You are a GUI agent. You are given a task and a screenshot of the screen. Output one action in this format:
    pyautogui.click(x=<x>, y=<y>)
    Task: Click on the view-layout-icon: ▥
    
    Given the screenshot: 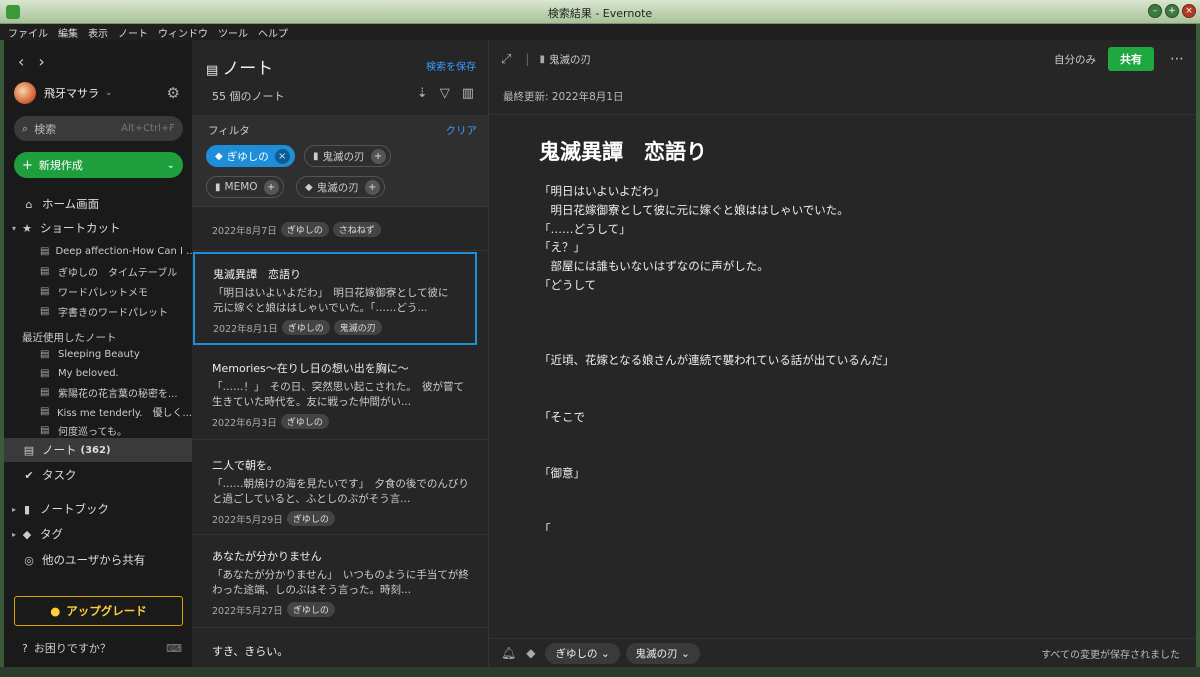 What is the action you would take?
    pyautogui.click(x=468, y=93)
    